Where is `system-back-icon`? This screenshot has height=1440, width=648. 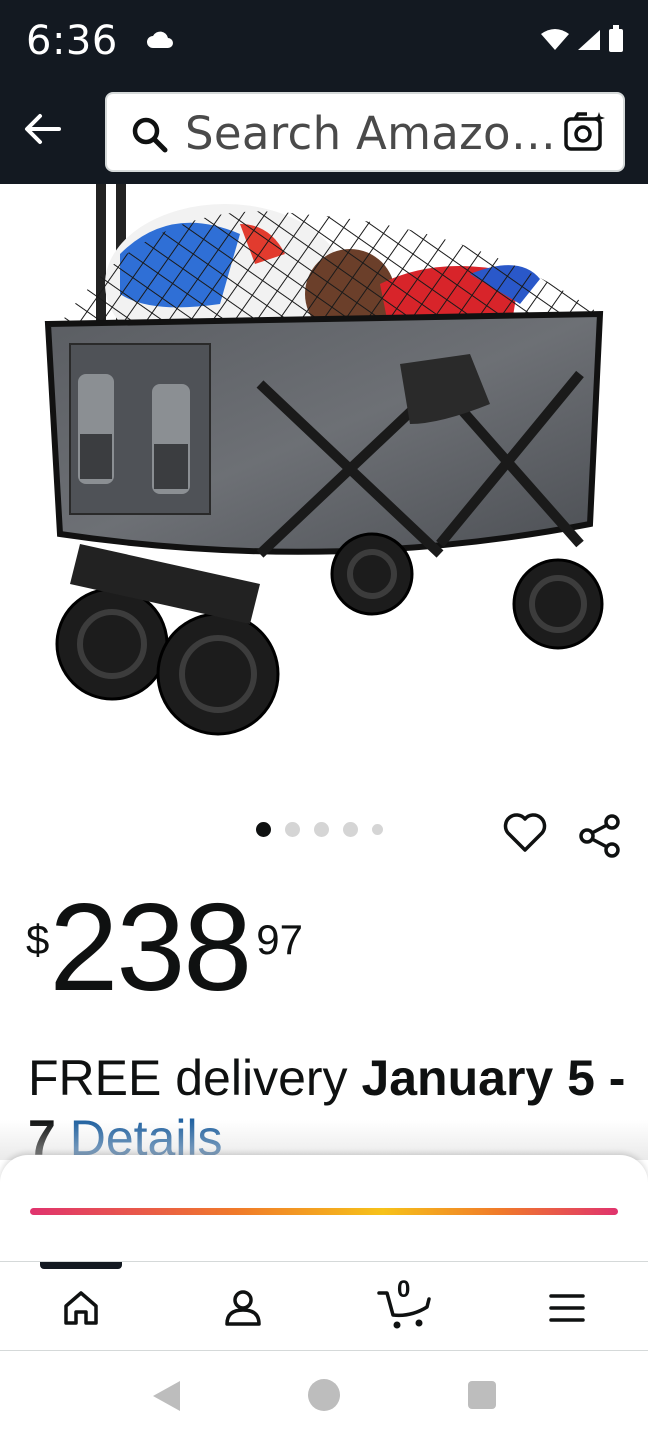 system-back-icon is located at coordinates (166, 1396).